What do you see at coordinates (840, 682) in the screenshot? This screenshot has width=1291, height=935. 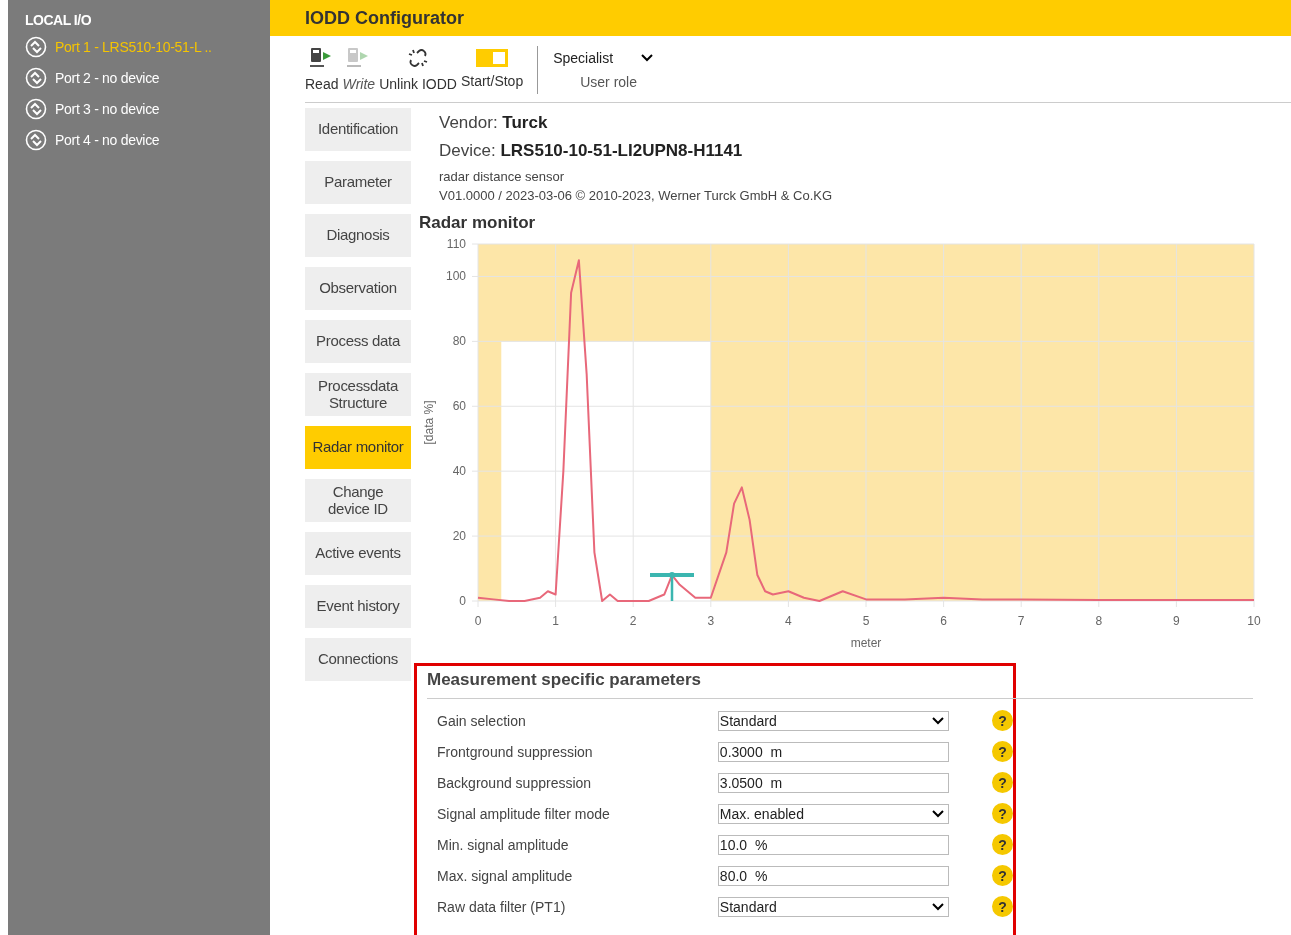 I see `section-title: Measurement specific parameters` at bounding box center [840, 682].